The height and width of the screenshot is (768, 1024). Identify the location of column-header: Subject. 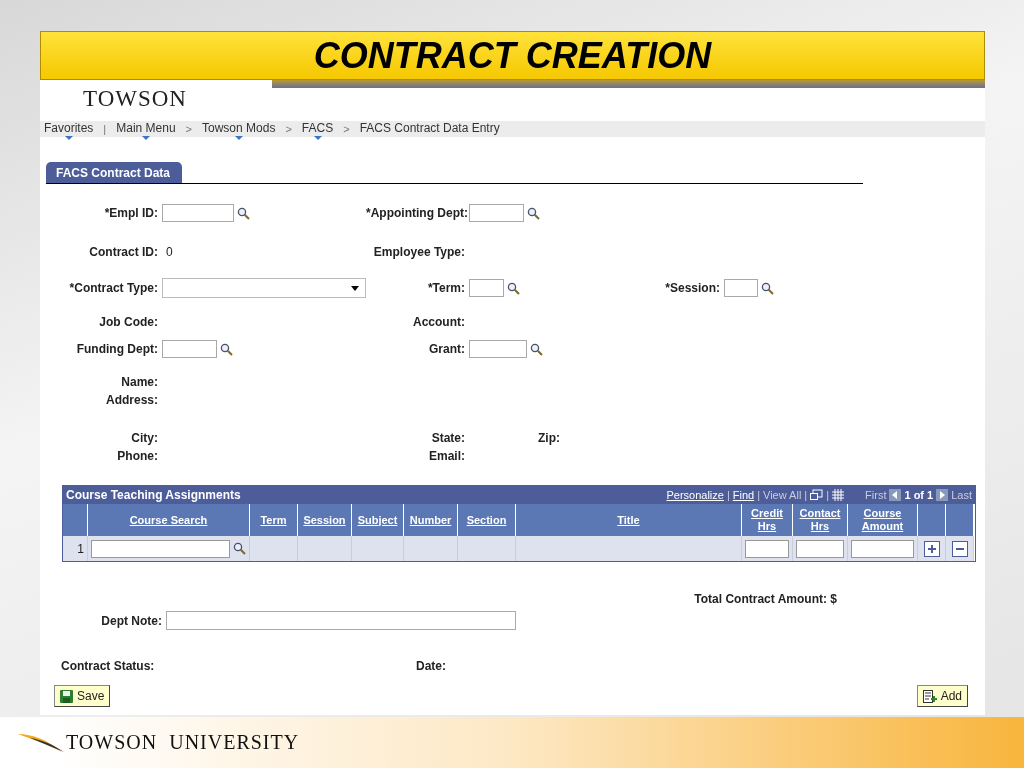
(378, 520).